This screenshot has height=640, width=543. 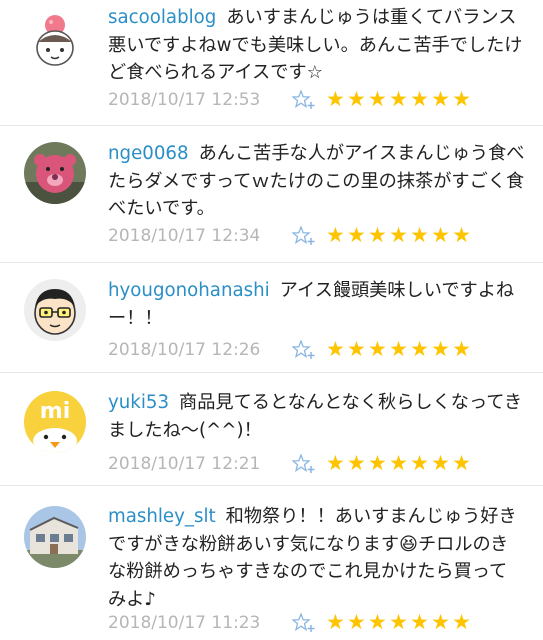 I want to click on comment-username: hyougonohanashi, so click(x=189, y=290).